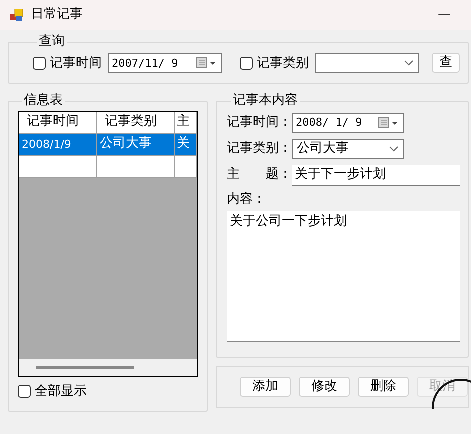  Describe the element at coordinates (136, 145) in the screenshot. I see `table-cell: 公司大事` at that location.